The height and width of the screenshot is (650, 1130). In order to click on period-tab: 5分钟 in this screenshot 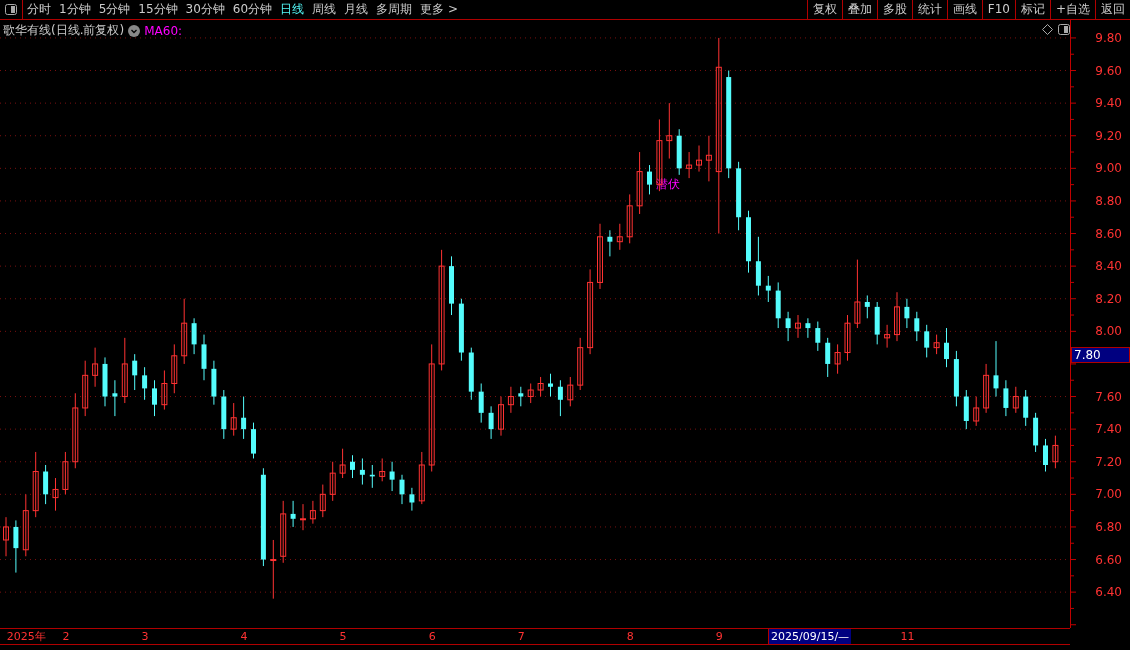, I will do `click(114, 9)`.